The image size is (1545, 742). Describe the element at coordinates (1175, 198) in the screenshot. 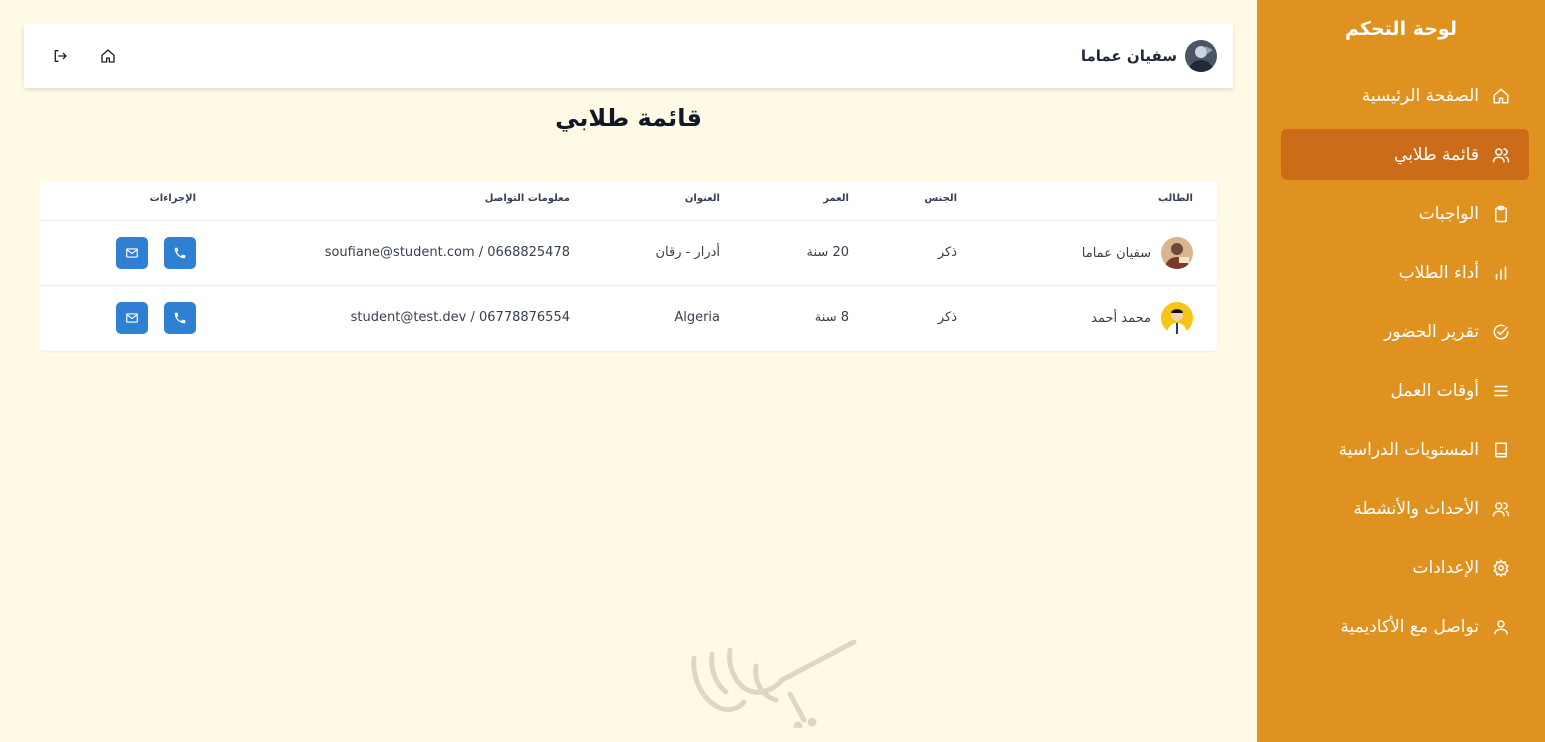

I see `header-student: الطالب` at that location.